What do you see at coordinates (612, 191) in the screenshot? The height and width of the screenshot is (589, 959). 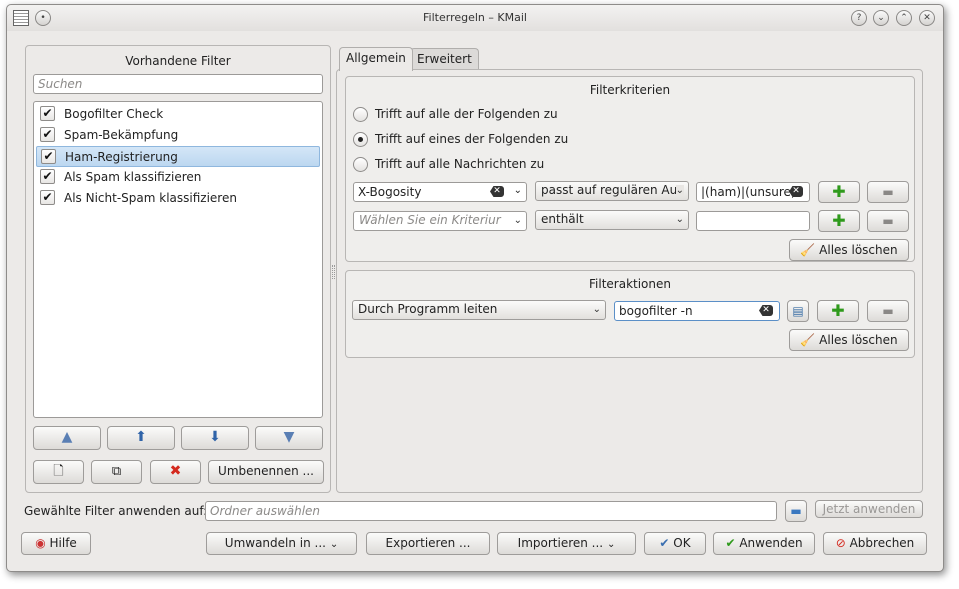 I see `rule1-operator-combo: passt auf regulären Au ⌄` at bounding box center [612, 191].